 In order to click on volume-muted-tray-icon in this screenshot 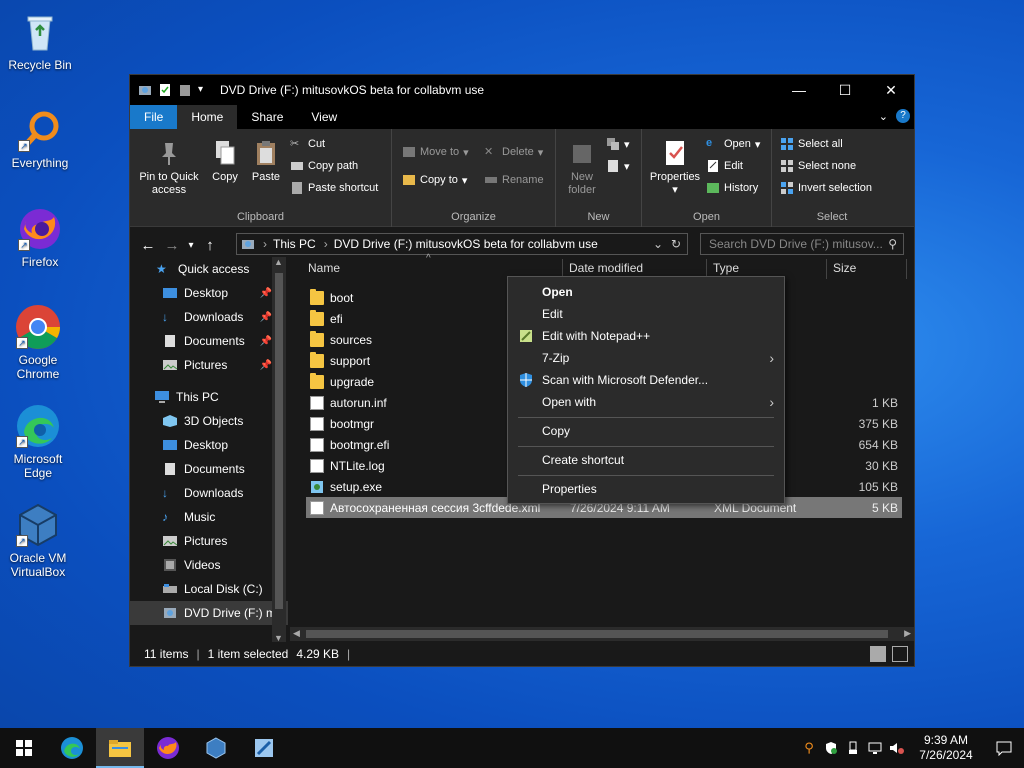, I will do `click(897, 748)`.